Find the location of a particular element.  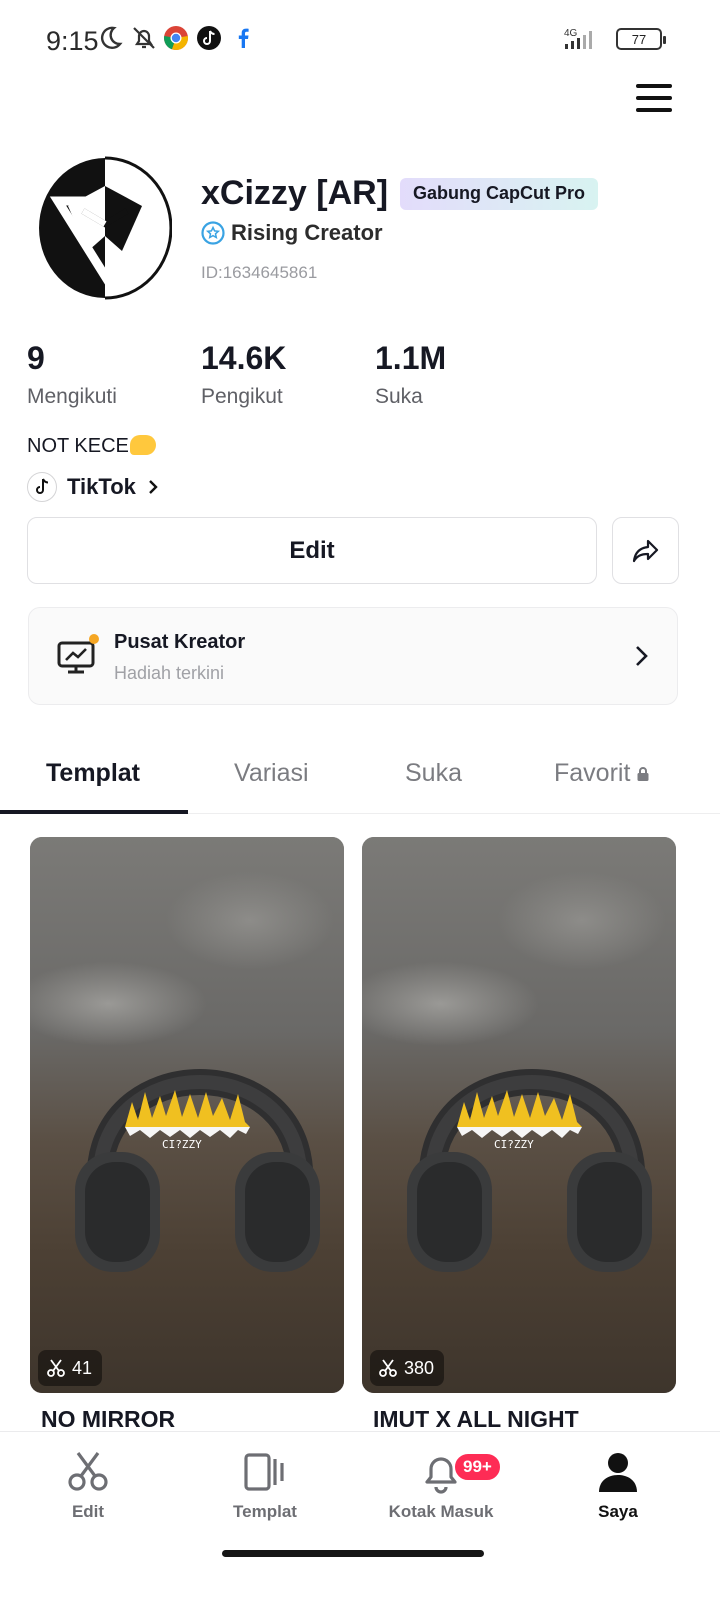

stat-followers-label: Pengikut is located at coordinates (242, 396).